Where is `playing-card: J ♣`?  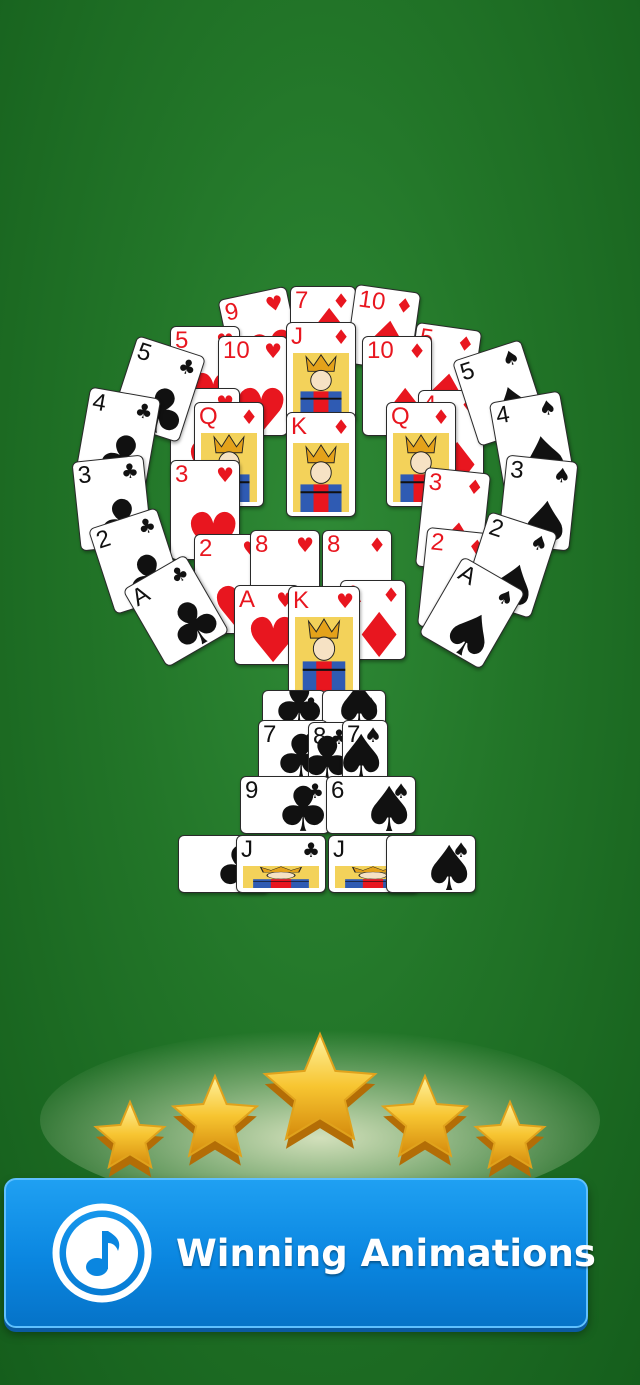
playing-card: J ♣ is located at coordinates (281, 864).